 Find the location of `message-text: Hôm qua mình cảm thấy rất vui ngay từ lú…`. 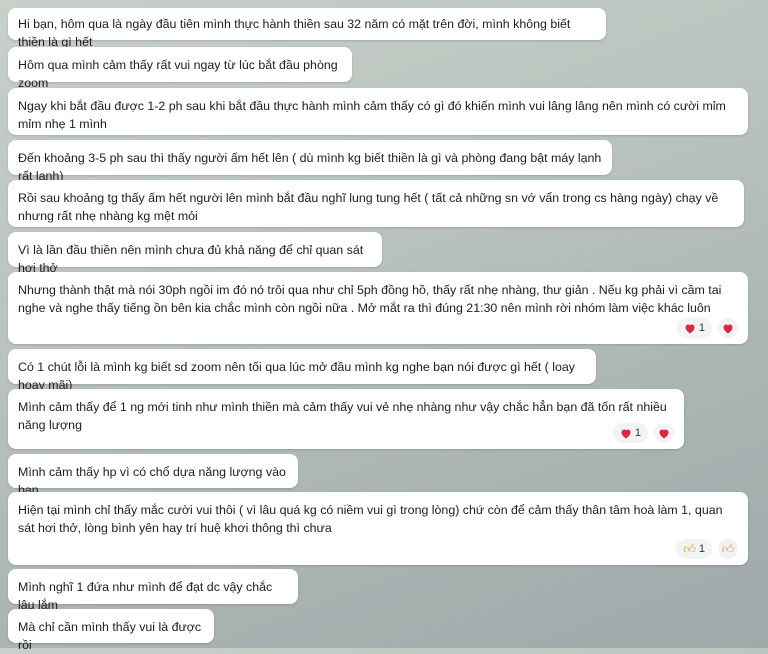

message-text: Hôm qua mình cảm thấy rất vui ngay từ lú… is located at coordinates (178, 74).